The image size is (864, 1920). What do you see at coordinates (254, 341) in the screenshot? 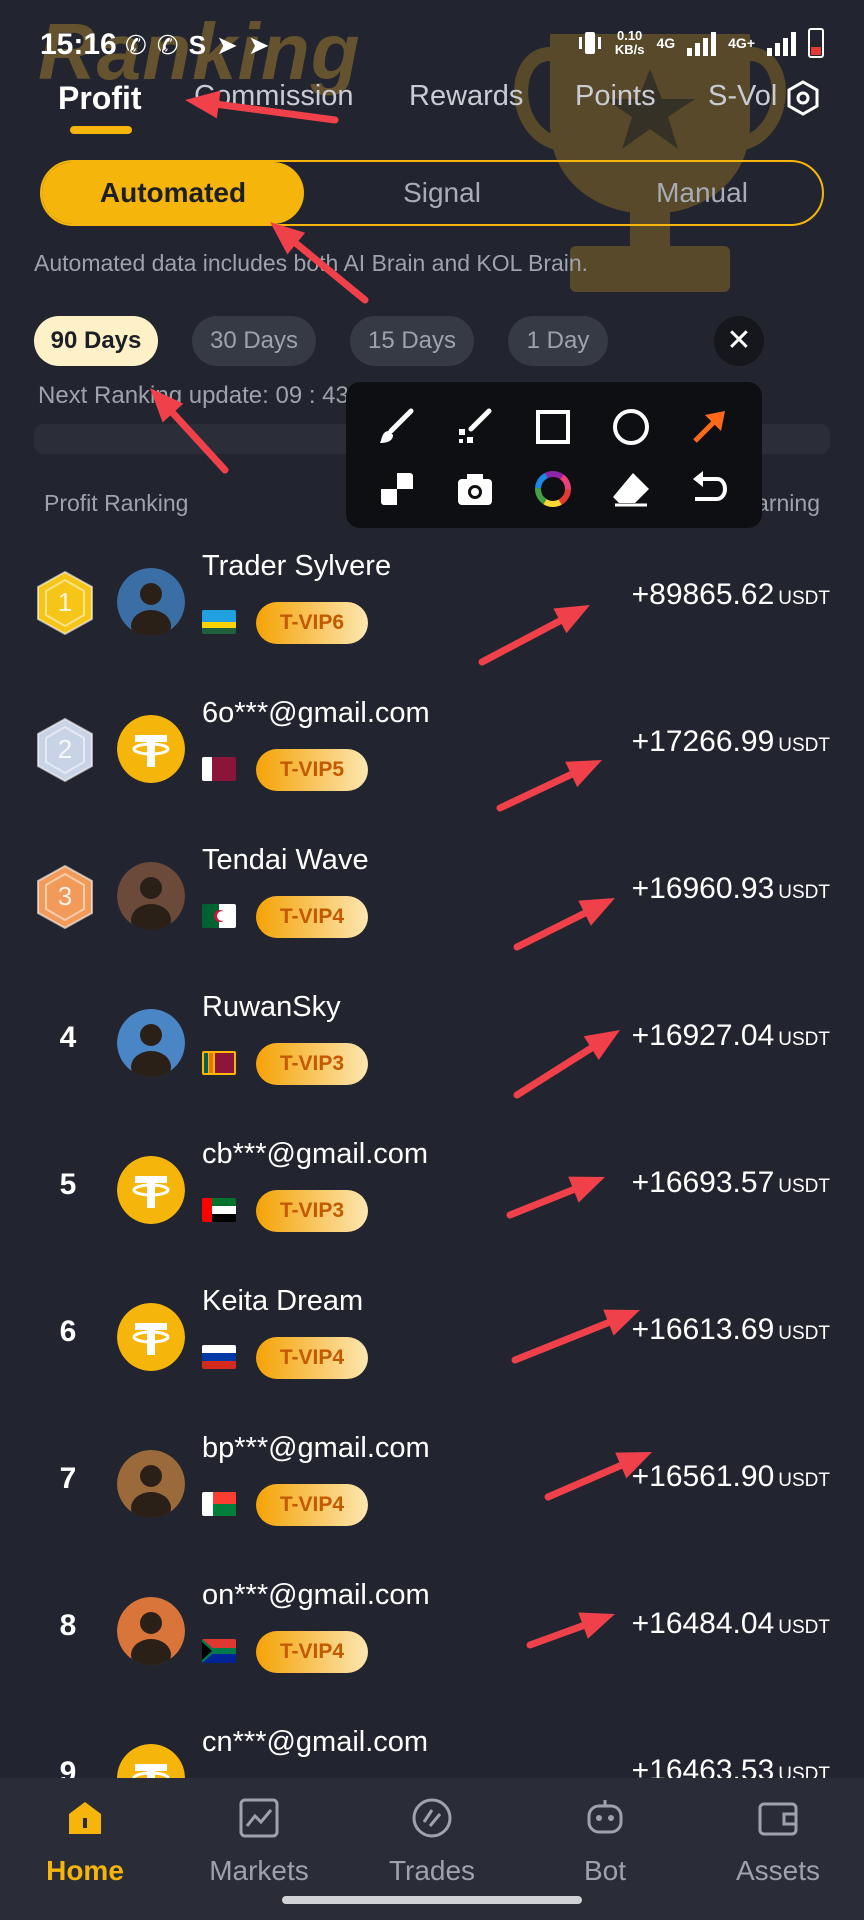
I see `period-30-days: 30 Days` at bounding box center [254, 341].